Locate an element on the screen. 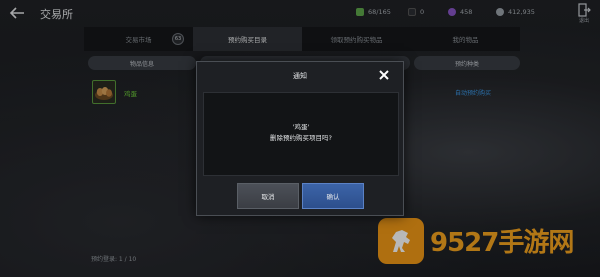  dialog-item-name: '鸡蛋' is located at coordinates (301, 127).